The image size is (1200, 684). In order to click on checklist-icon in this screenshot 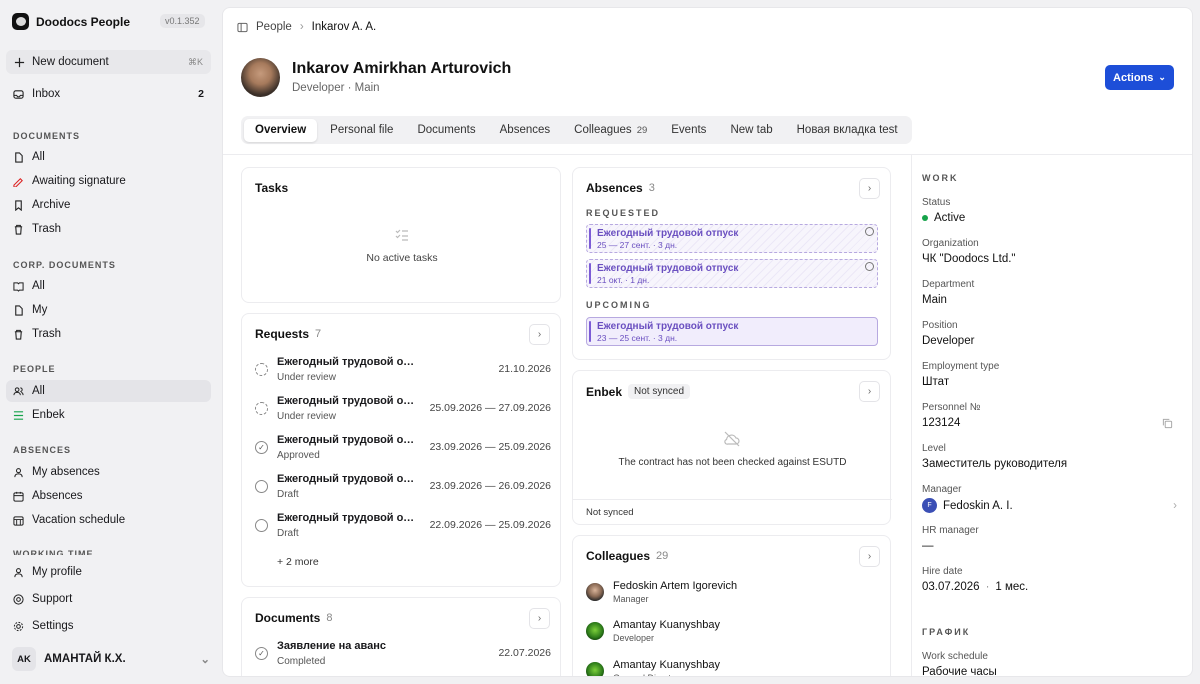, I will do `click(402, 236)`.